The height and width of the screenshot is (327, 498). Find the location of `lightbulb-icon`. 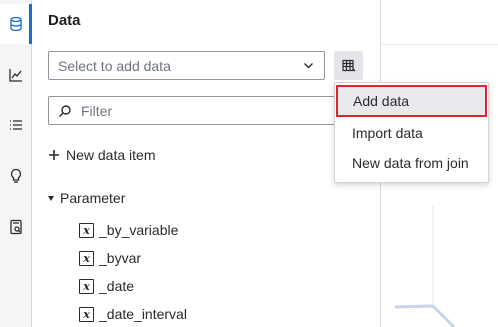

lightbulb-icon is located at coordinates (15, 175).